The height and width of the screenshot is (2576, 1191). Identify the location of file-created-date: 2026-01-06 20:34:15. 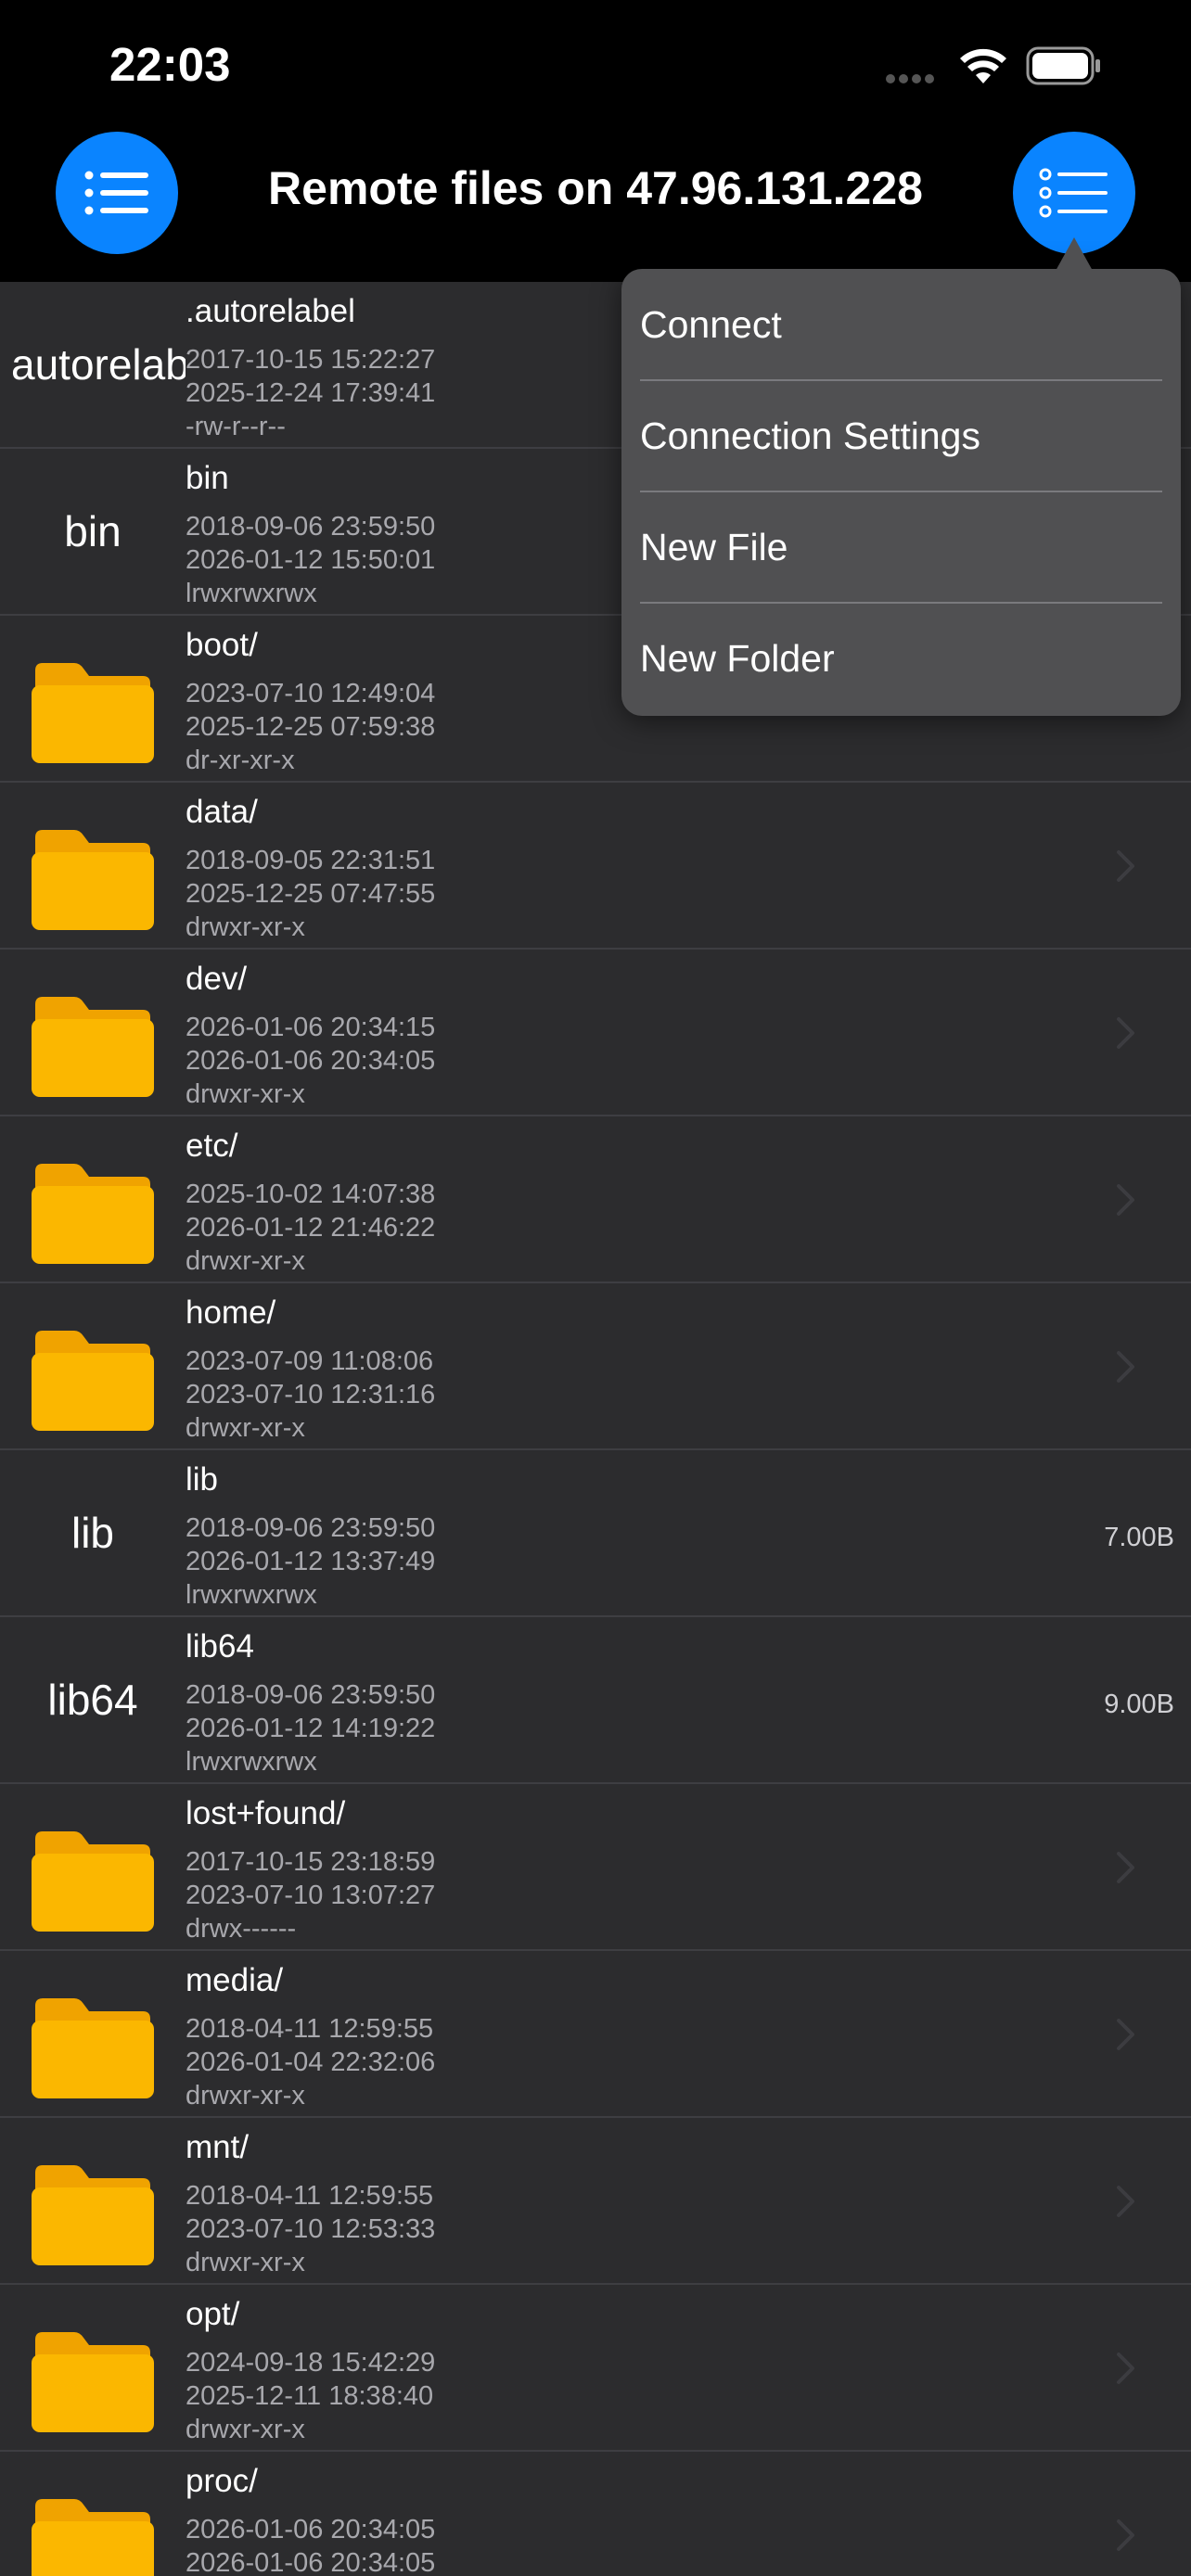
(311, 1028).